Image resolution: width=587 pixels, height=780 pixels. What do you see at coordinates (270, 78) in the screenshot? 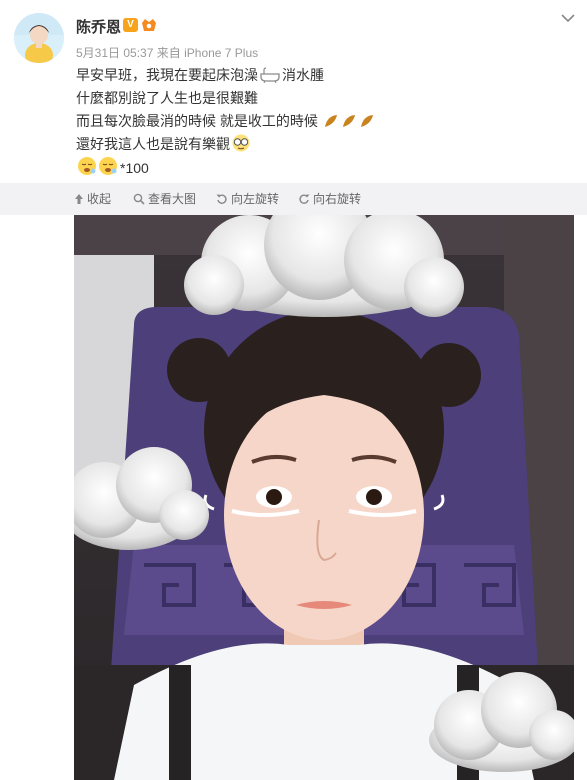
I see `bathtub-icon` at bounding box center [270, 78].